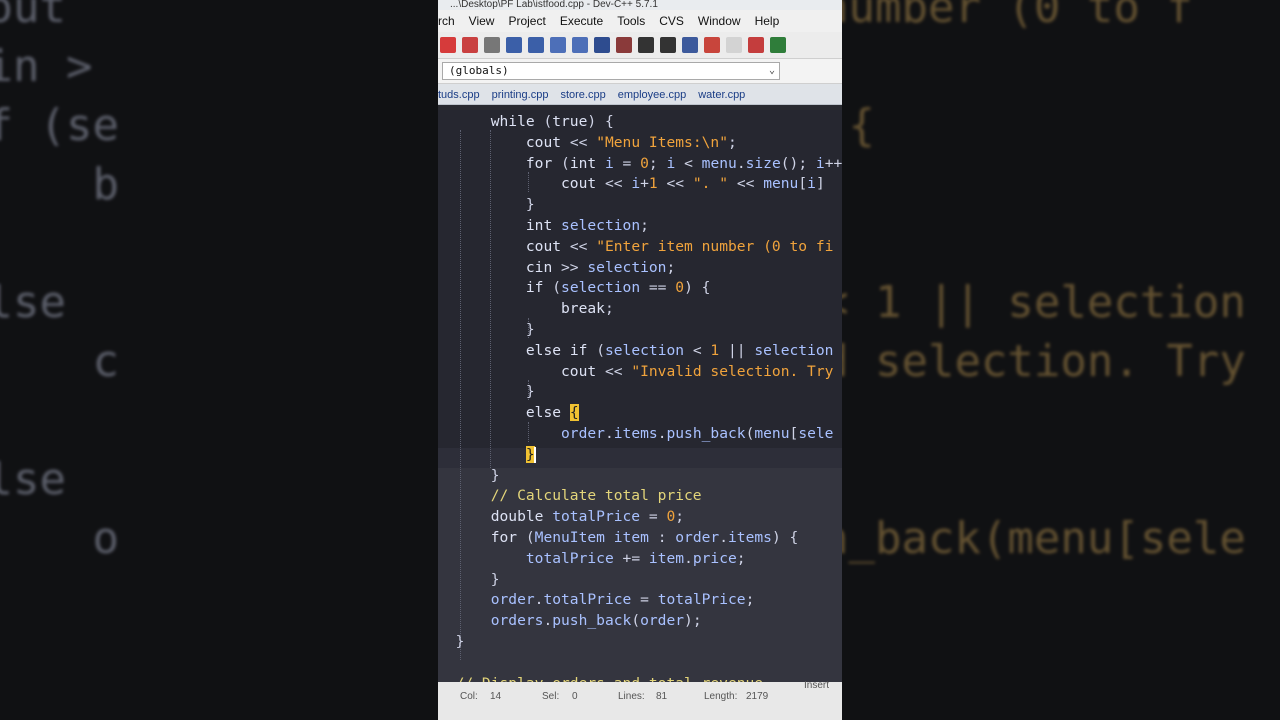 Image resolution: width=1280 pixels, height=720 pixels. Describe the element at coordinates (496, 696) in the screenshot. I see `status-col-value: 14` at that location.